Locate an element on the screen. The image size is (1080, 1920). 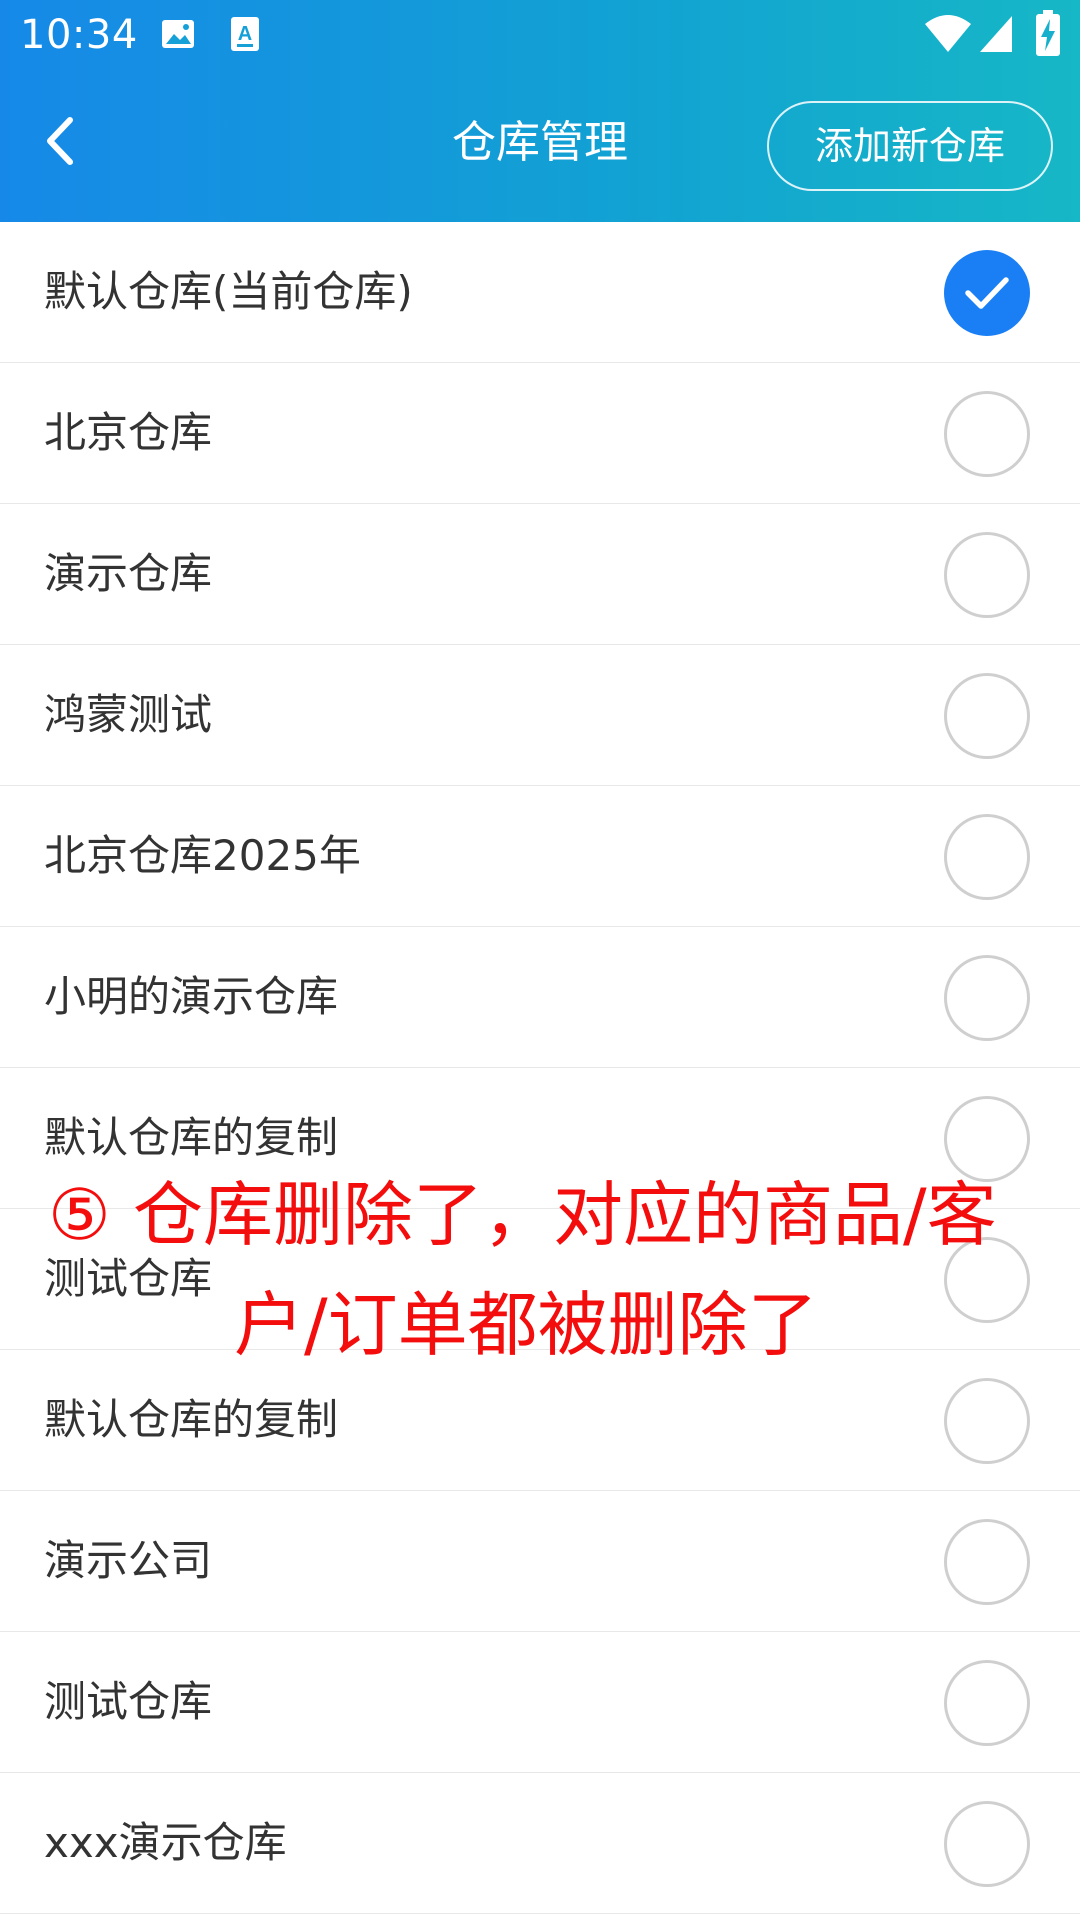
warehouse-row: 演示公司 is located at coordinates (540, 1561).